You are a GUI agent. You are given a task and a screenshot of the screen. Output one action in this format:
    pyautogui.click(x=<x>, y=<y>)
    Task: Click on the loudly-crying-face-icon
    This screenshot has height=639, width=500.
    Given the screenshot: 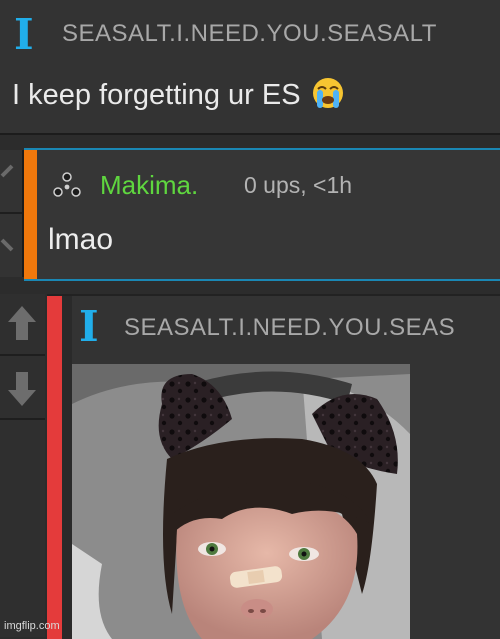 What is the action you would take?
    pyautogui.click(x=327, y=93)
    